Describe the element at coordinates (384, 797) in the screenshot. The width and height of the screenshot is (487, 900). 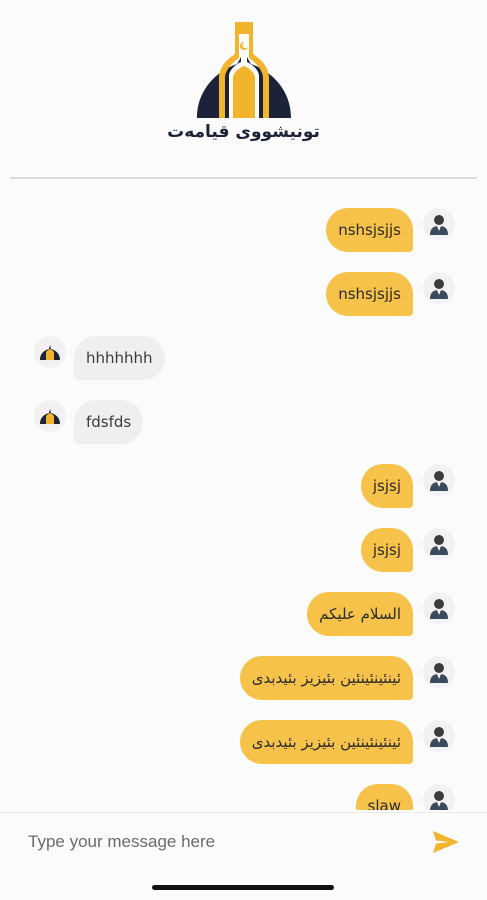
I see `user-message-bubble: slaw` at that location.